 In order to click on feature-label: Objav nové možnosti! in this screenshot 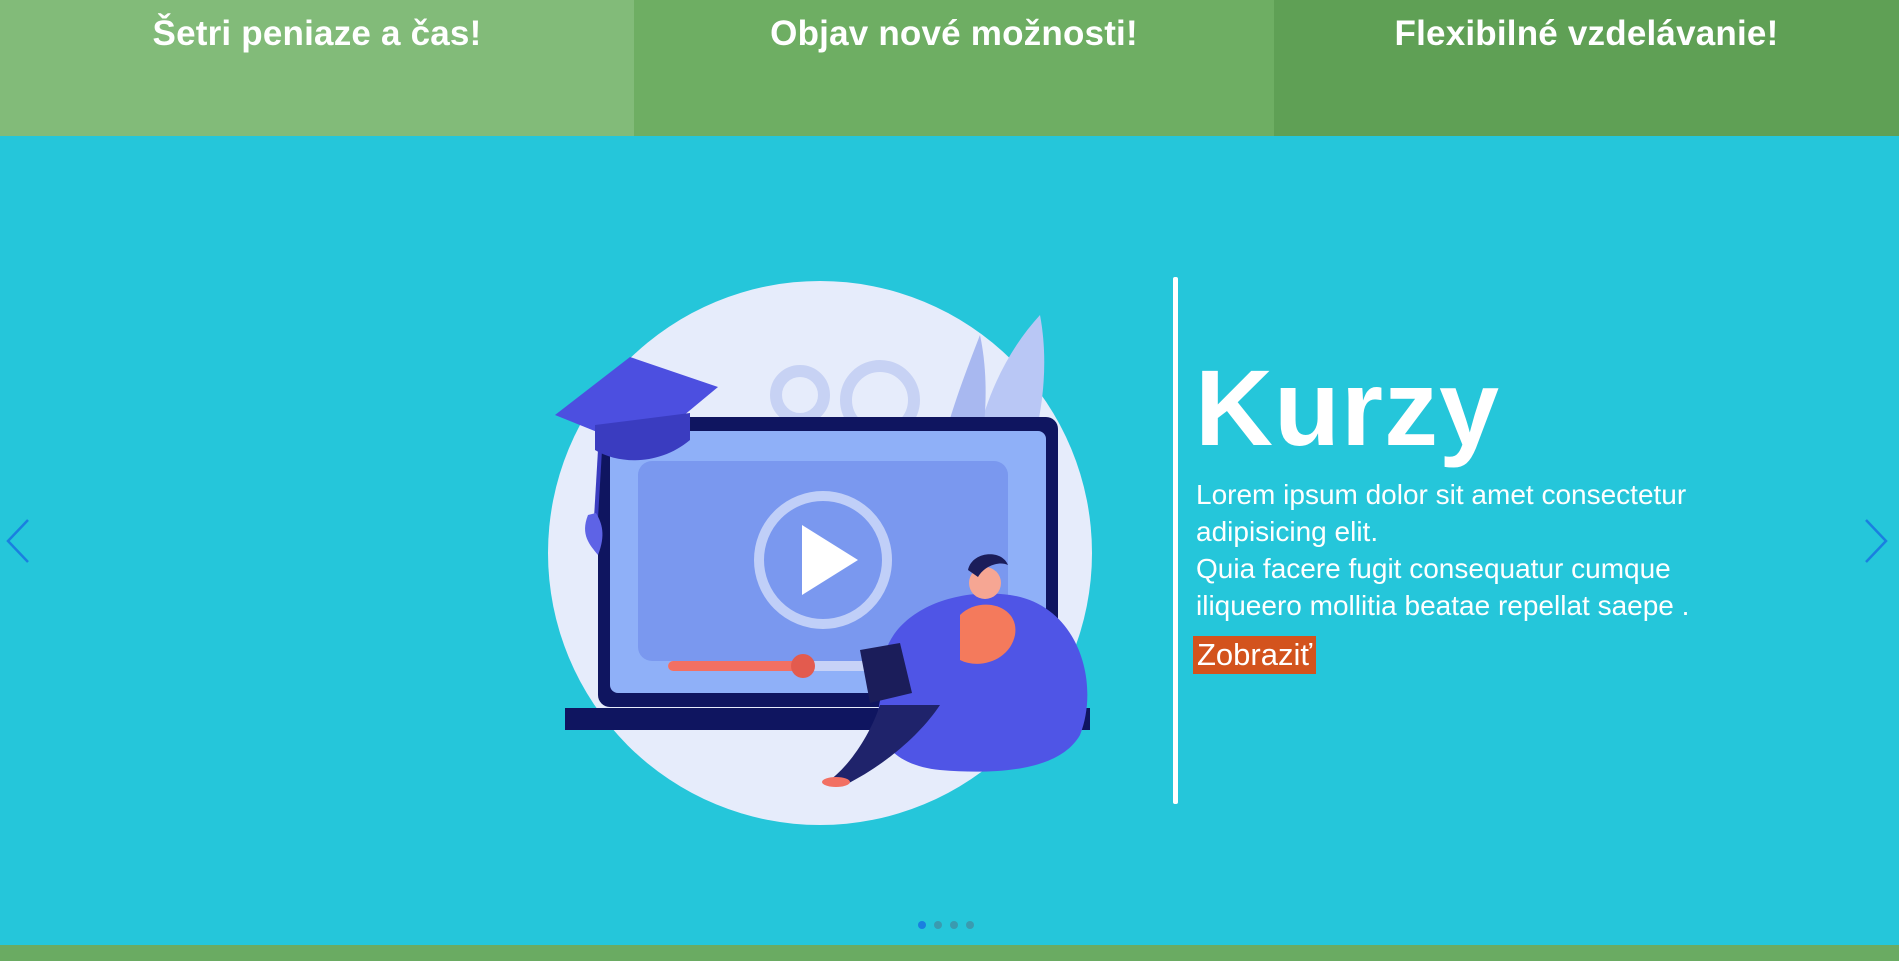, I will do `click(954, 33)`.